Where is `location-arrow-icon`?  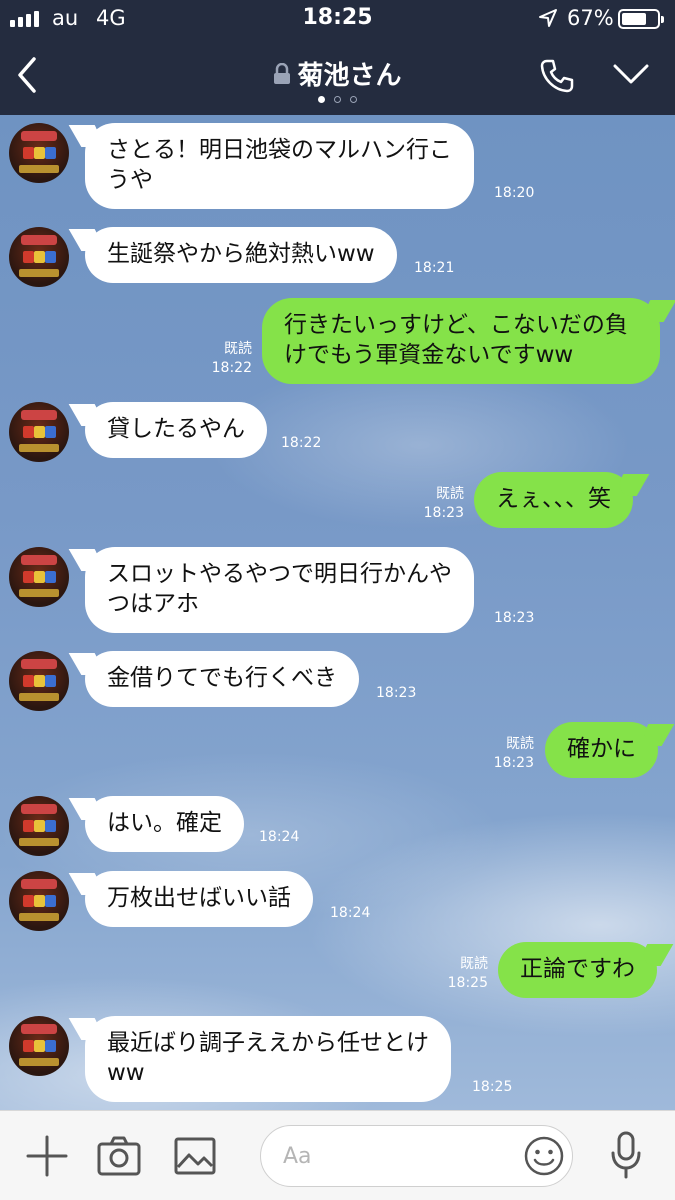 location-arrow-icon is located at coordinates (548, 18).